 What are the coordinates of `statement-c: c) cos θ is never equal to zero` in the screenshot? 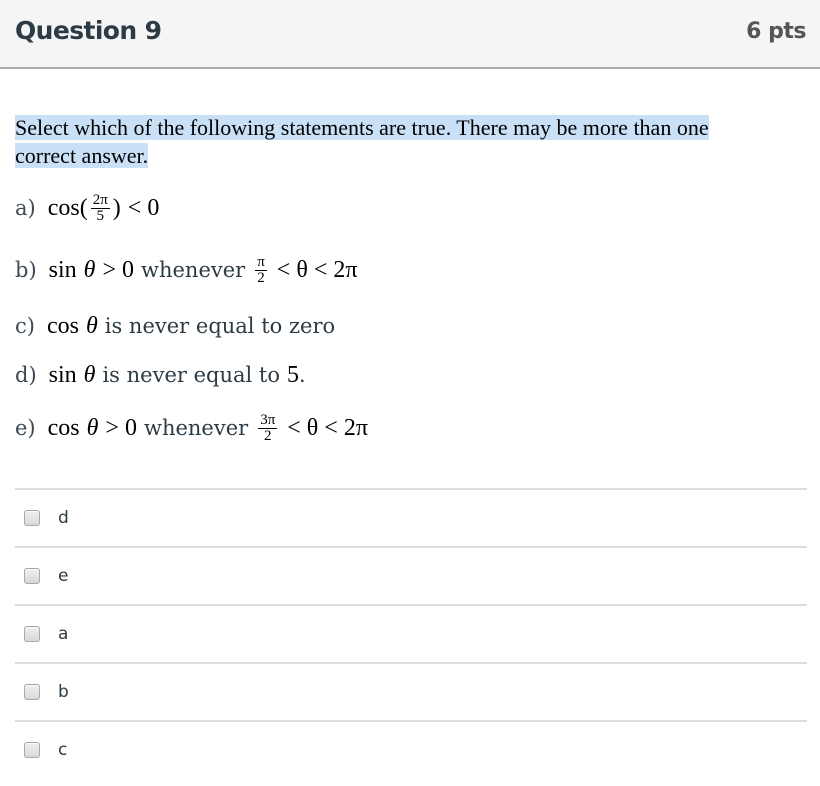 It's located at (175, 326).